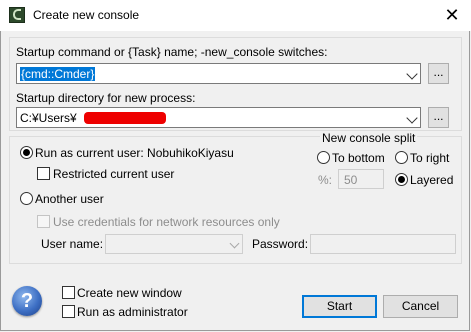 This screenshot has height=332, width=471. What do you see at coordinates (280, 244) in the screenshot?
I see `password-label: Password:` at bounding box center [280, 244].